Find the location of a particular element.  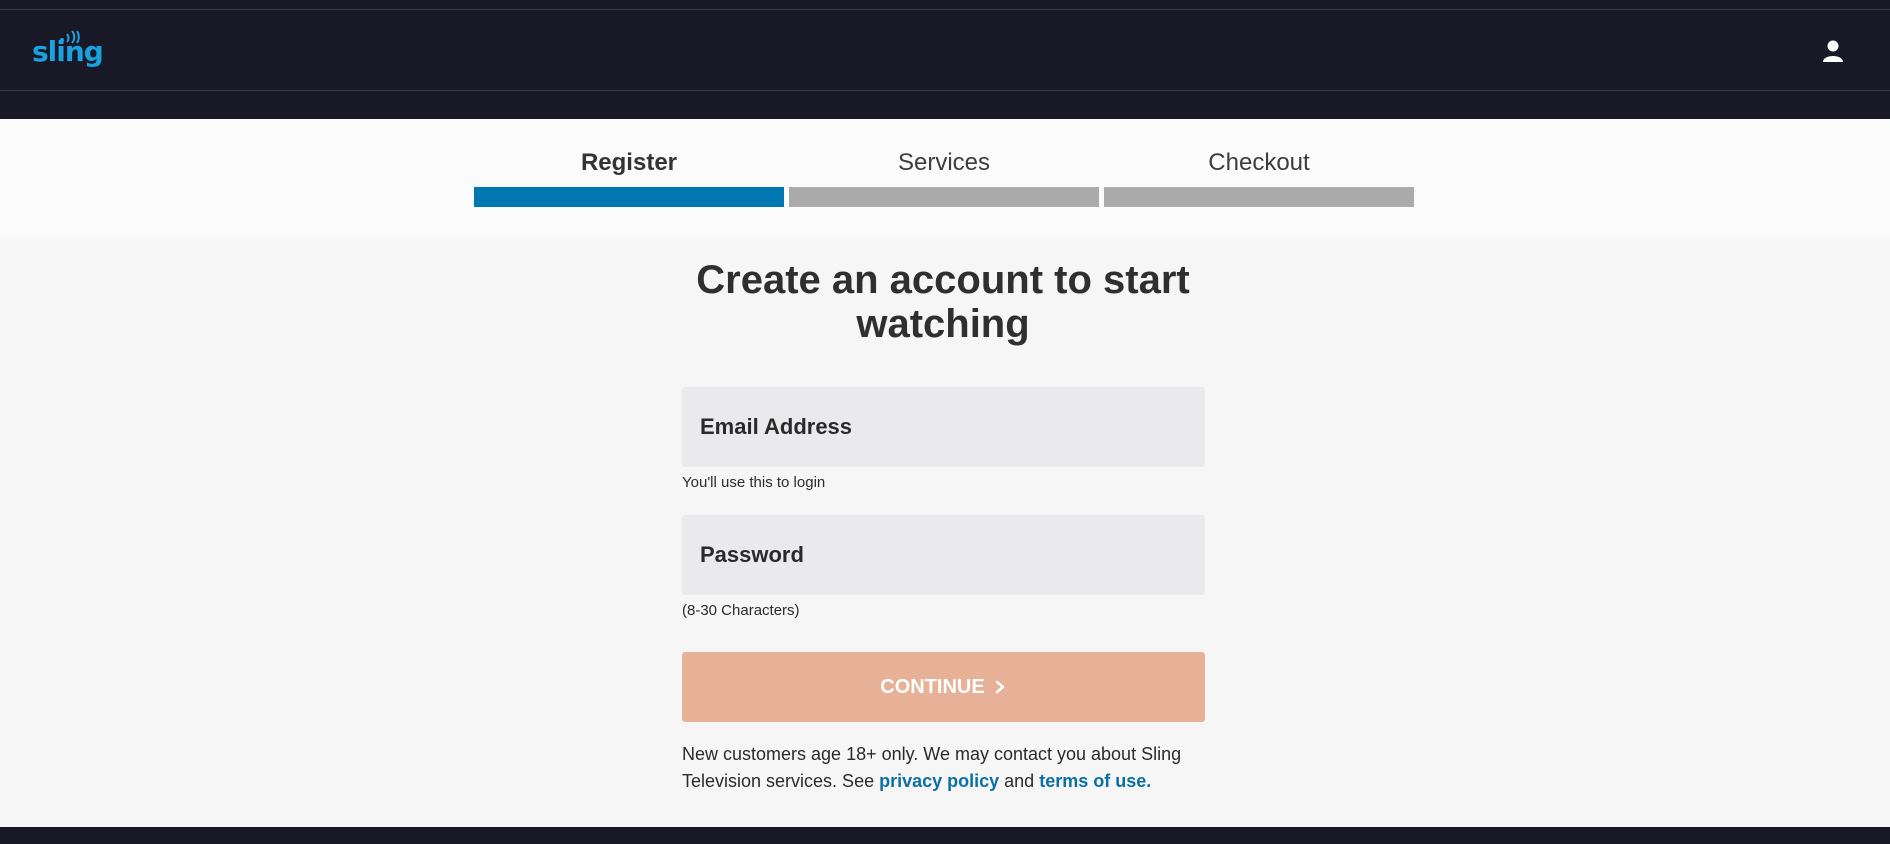

password-field: Password is located at coordinates (943, 555).